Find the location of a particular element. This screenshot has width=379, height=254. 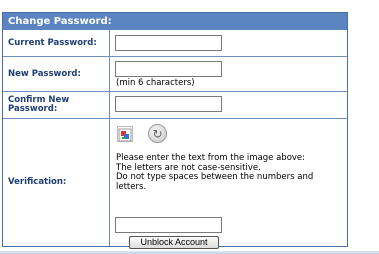

current-password-row: Current Password: is located at coordinates (175, 43).